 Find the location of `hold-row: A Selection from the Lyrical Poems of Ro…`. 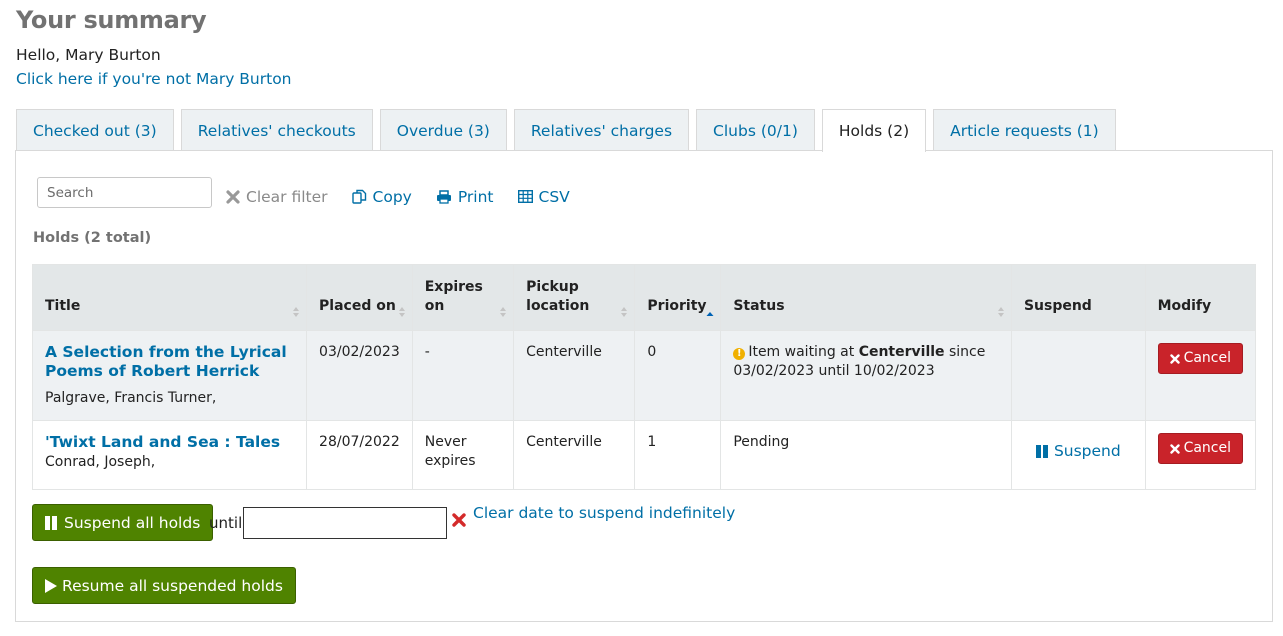

hold-row: A Selection from the Lyrical Poems of Ro… is located at coordinates (644, 375).